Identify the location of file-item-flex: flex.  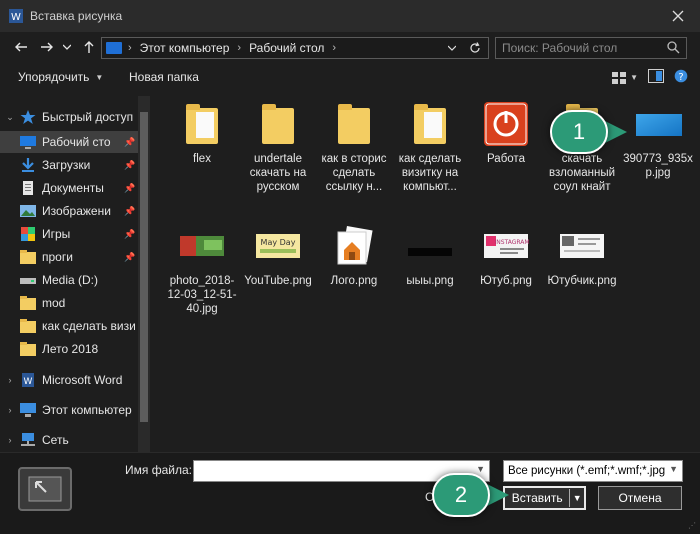
(202, 133).